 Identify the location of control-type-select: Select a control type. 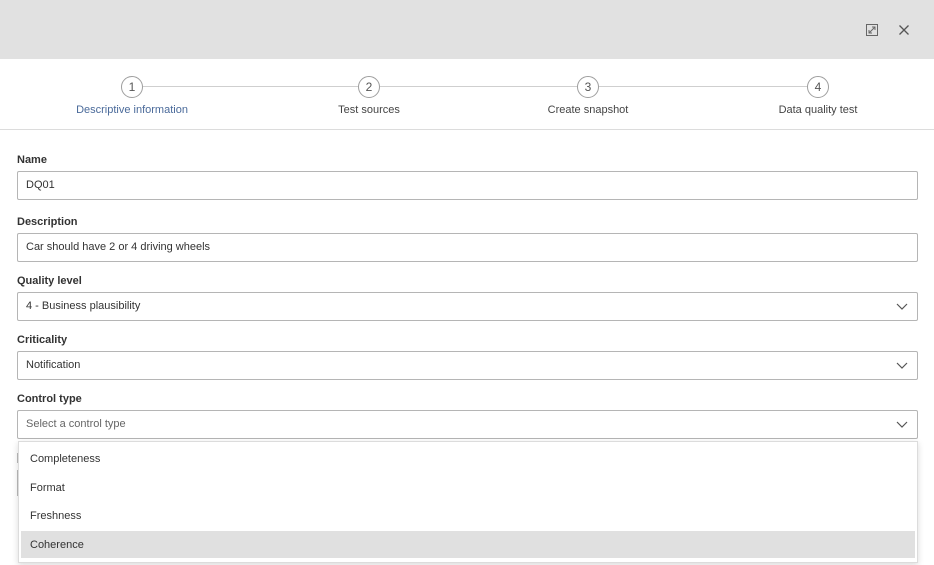
(467, 424).